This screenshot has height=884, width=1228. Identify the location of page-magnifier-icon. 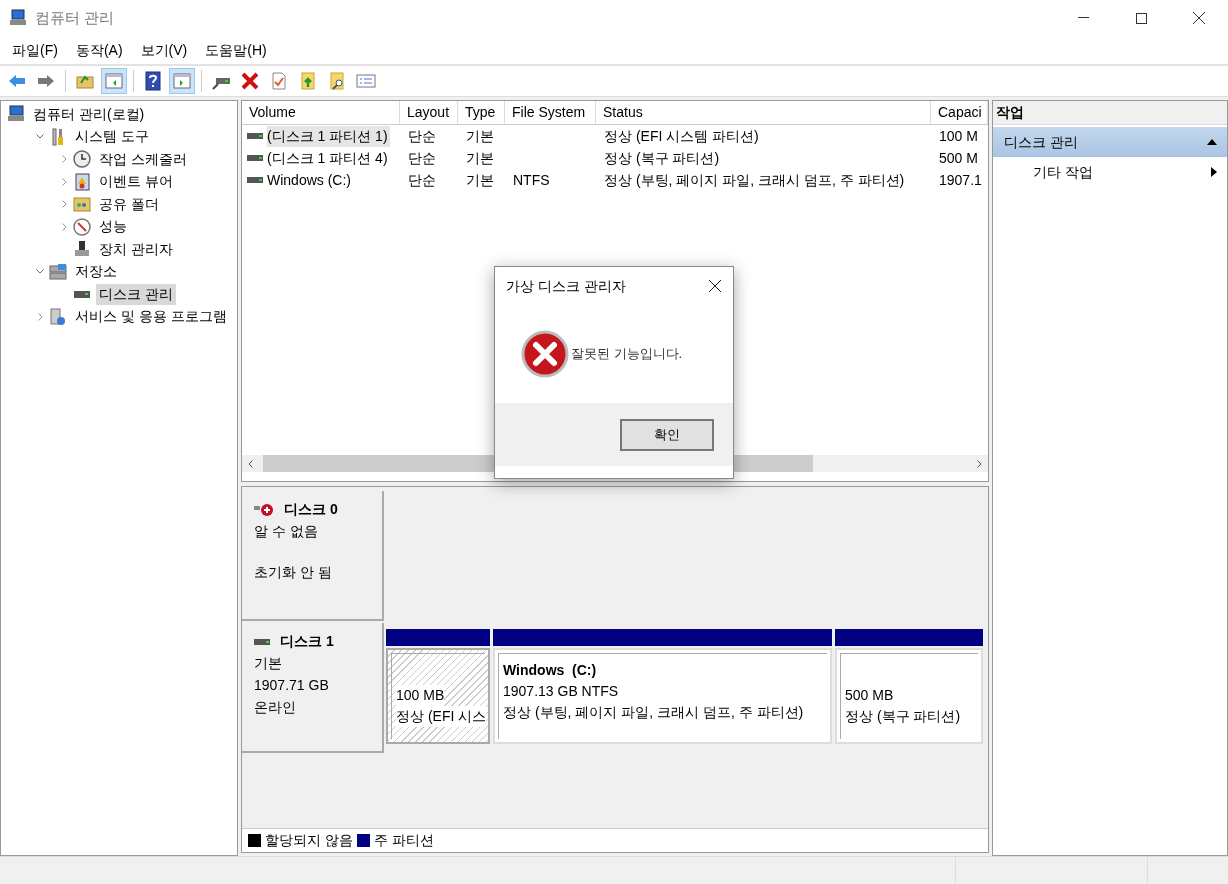
(337, 81).